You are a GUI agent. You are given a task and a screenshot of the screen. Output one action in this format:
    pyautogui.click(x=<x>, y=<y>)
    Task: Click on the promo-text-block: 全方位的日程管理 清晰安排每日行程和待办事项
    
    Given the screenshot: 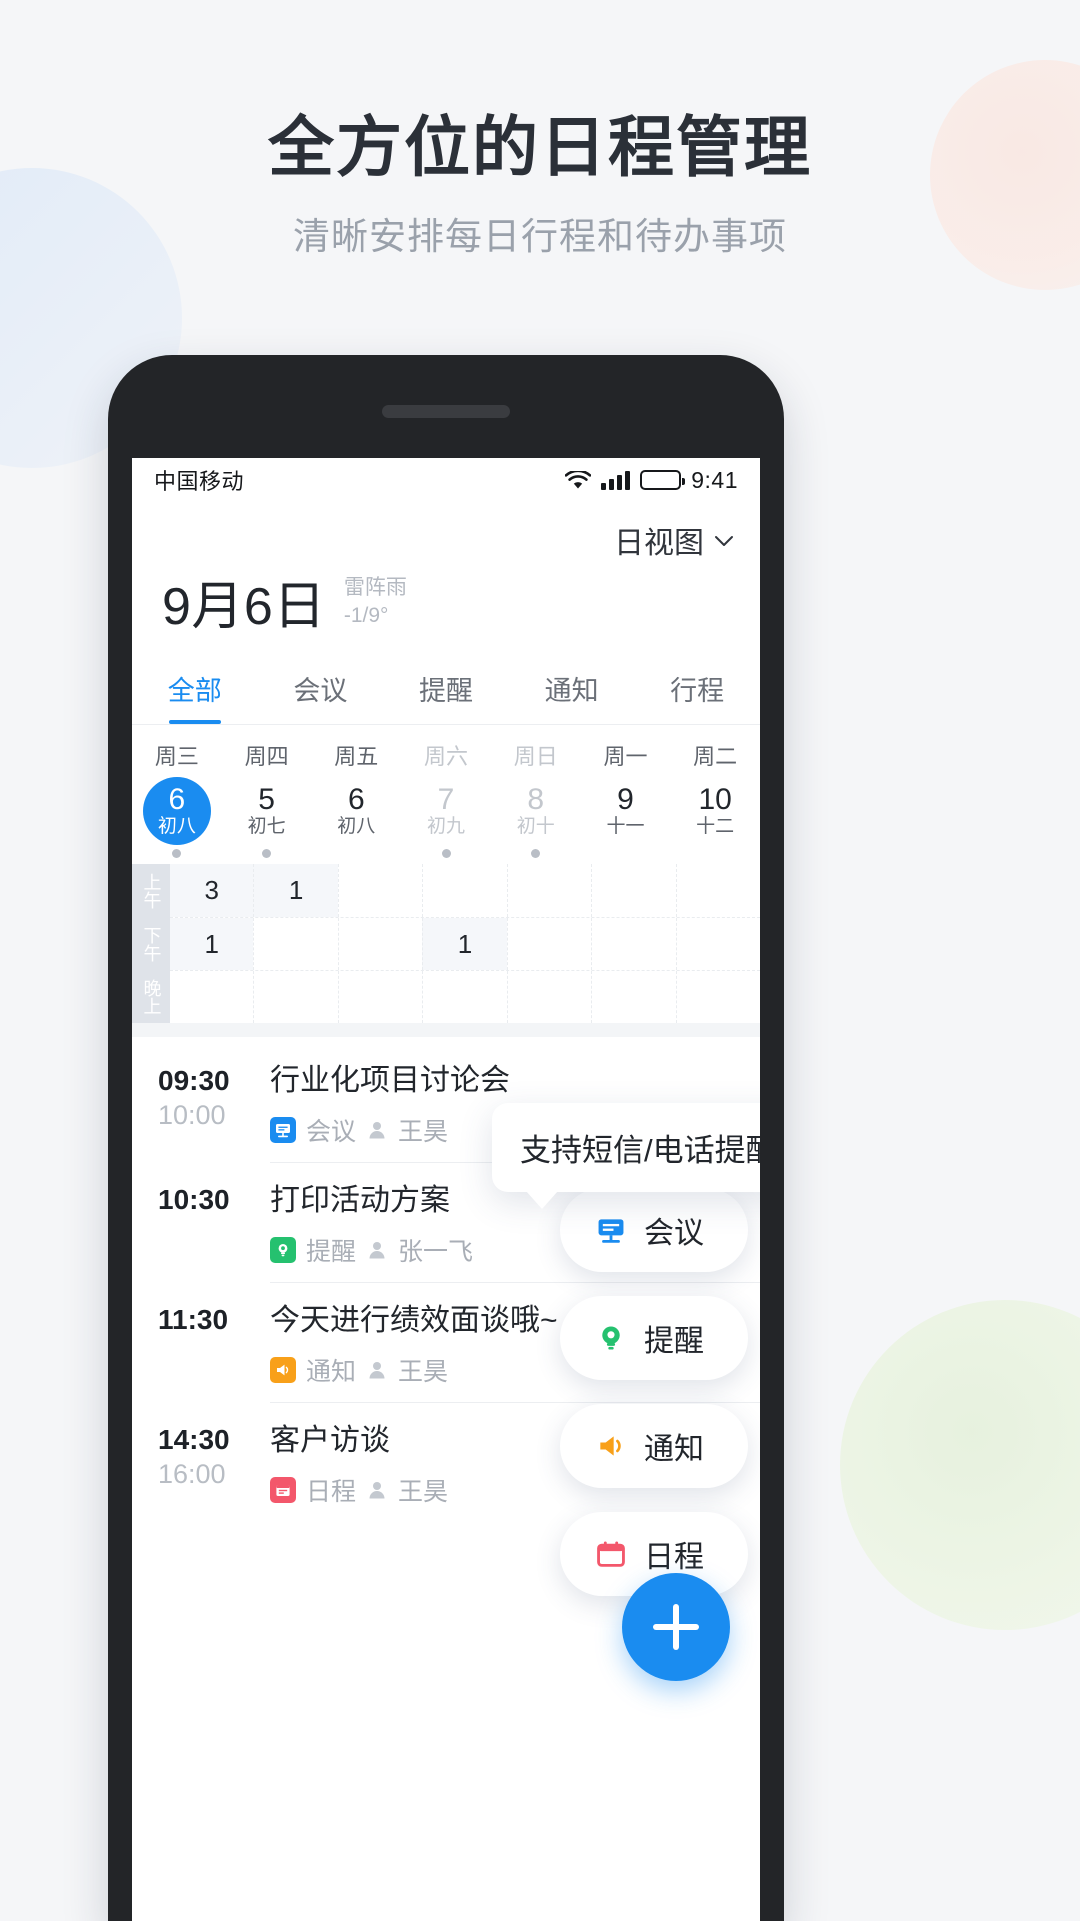 What is the action you would take?
    pyautogui.click(x=540, y=130)
    